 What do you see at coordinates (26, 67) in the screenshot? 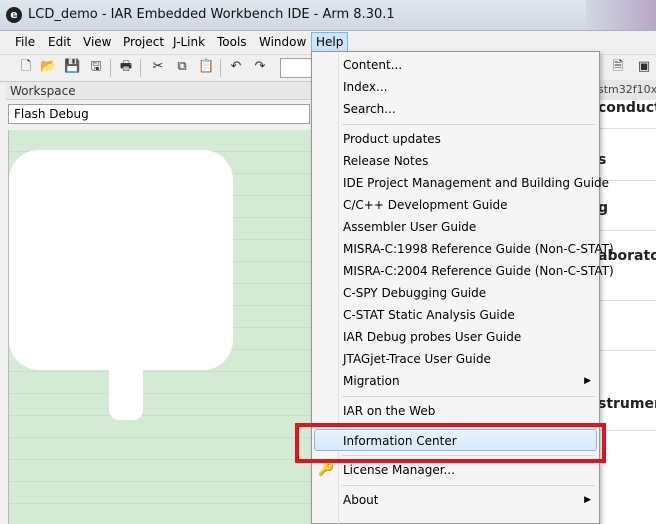
I see `new-file-icon: 🗋` at bounding box center [26, 67].